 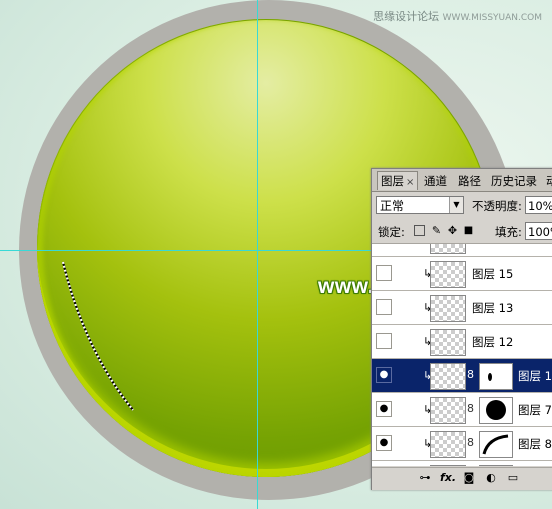 I want to click on tab-label: 图层, so click(x=392, y=181).